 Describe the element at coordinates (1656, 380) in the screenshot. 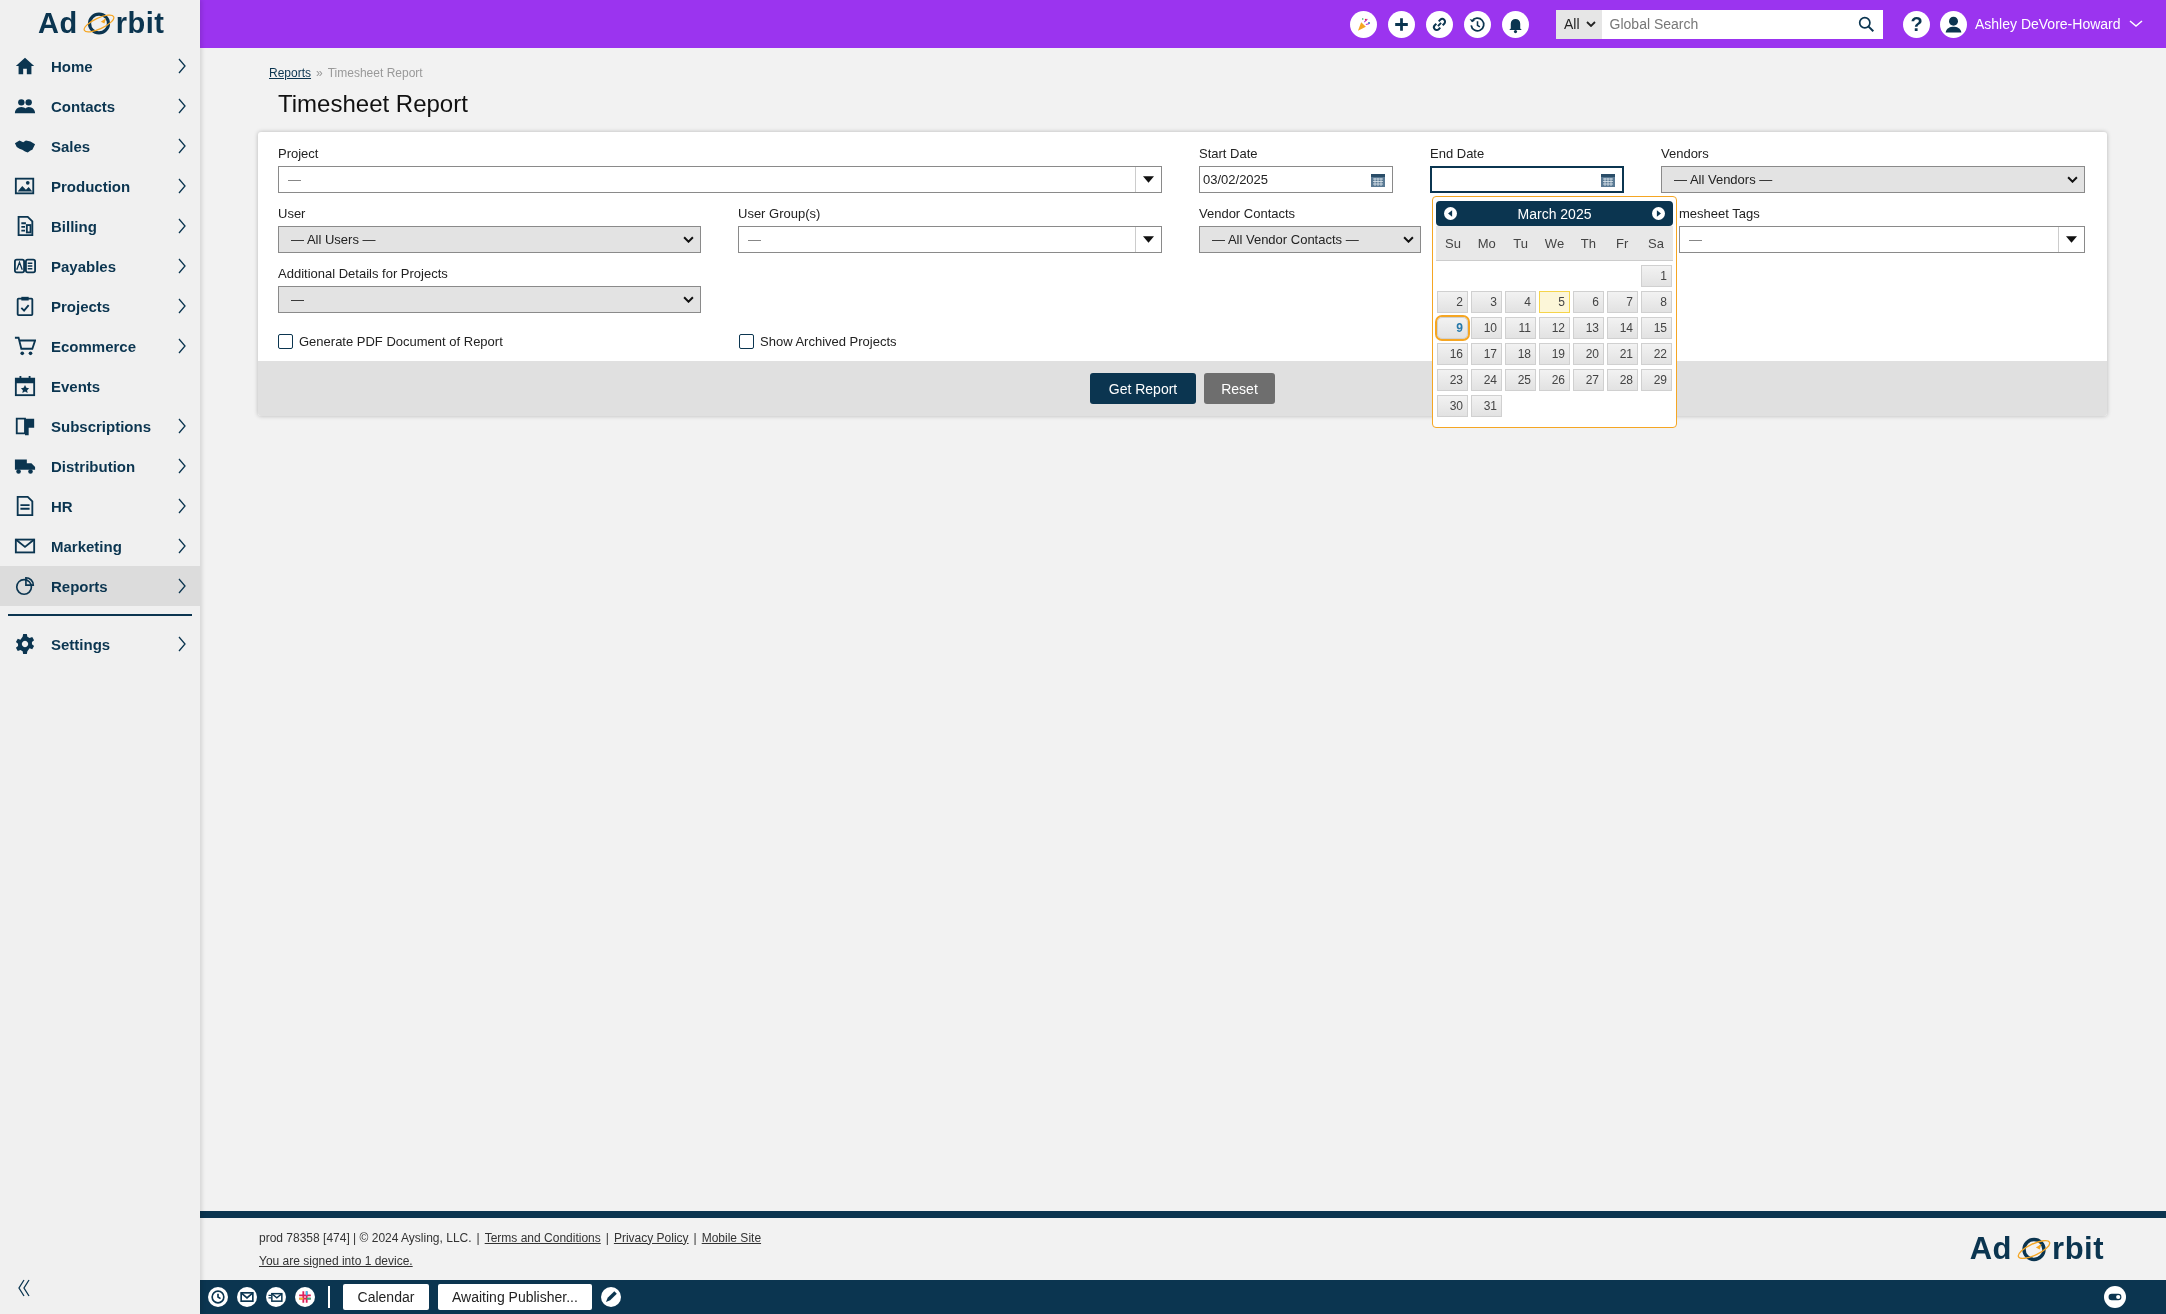

I see `day-cell: 29` at that location.